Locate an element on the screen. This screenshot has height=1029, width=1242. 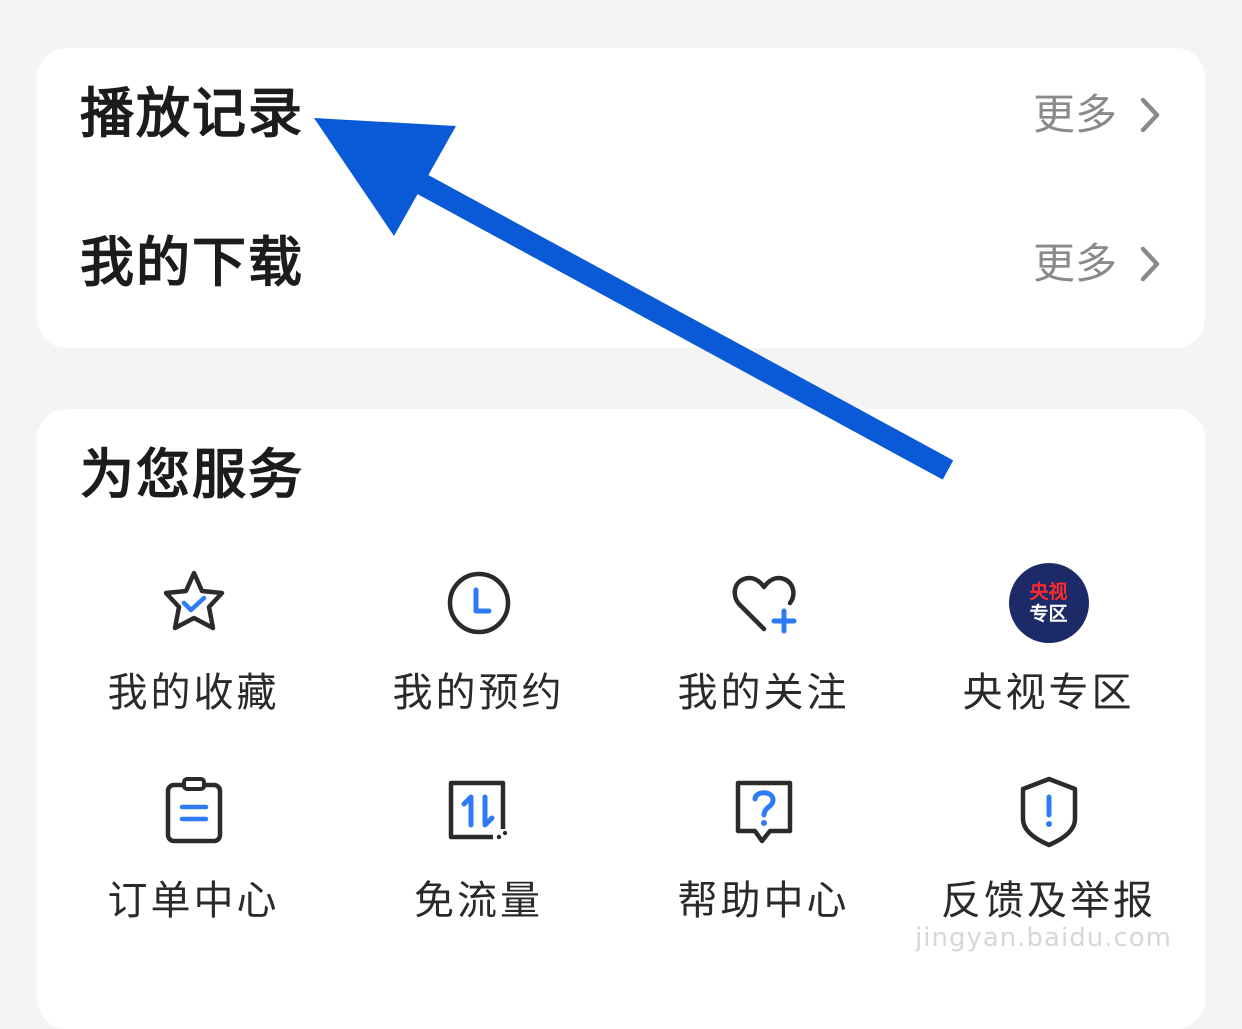
service-favorites: 我的收藏 is located at coordinates (193, 639).